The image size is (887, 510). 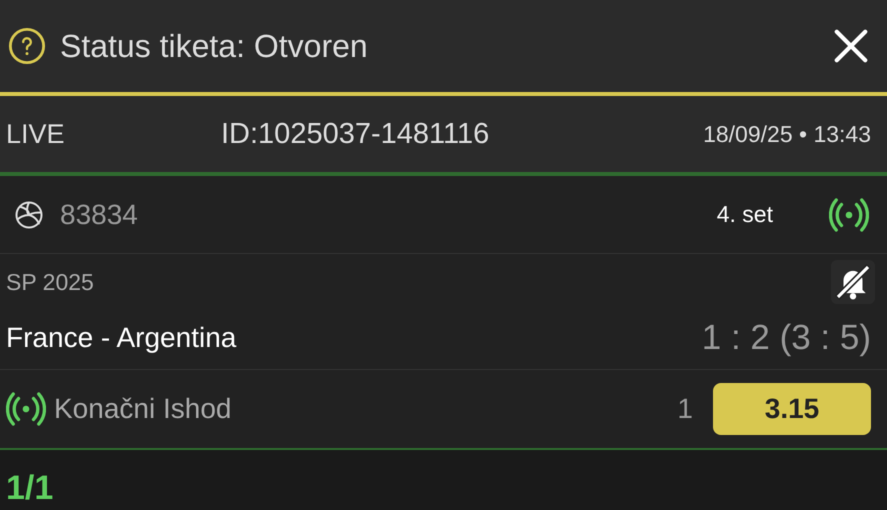 I want to click on event-code: 83834, so click(x=99, y=214).